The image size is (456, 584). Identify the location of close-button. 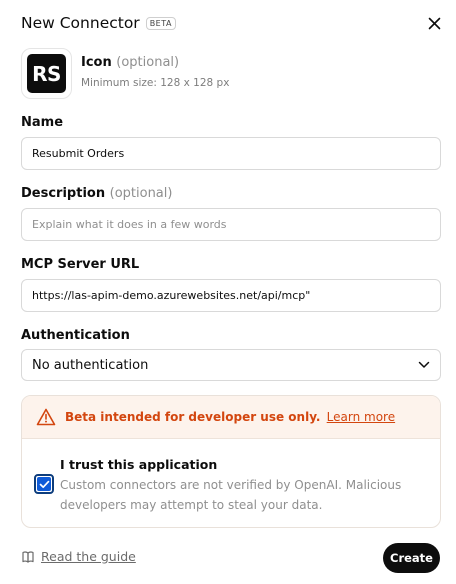
(434, 23).